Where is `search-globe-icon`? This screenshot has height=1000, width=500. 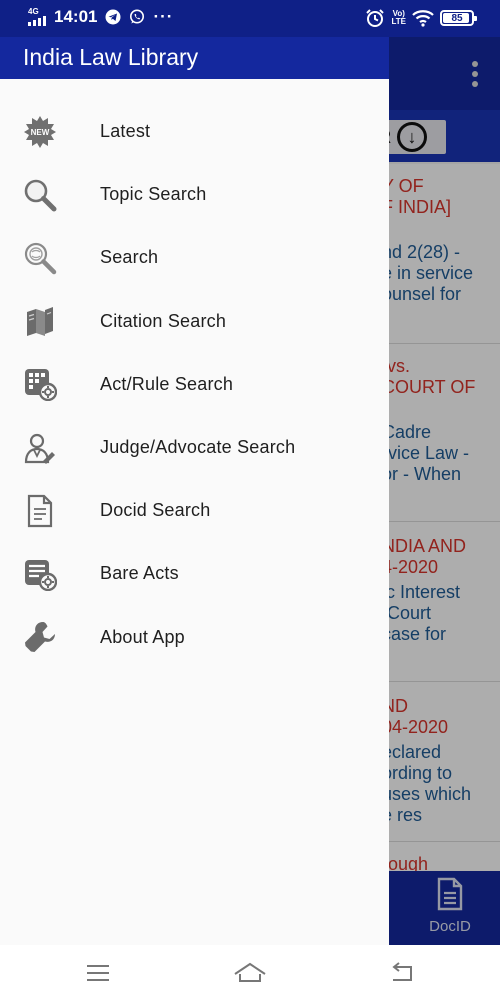 search-globe-icon is located at coordinates (40, 258).